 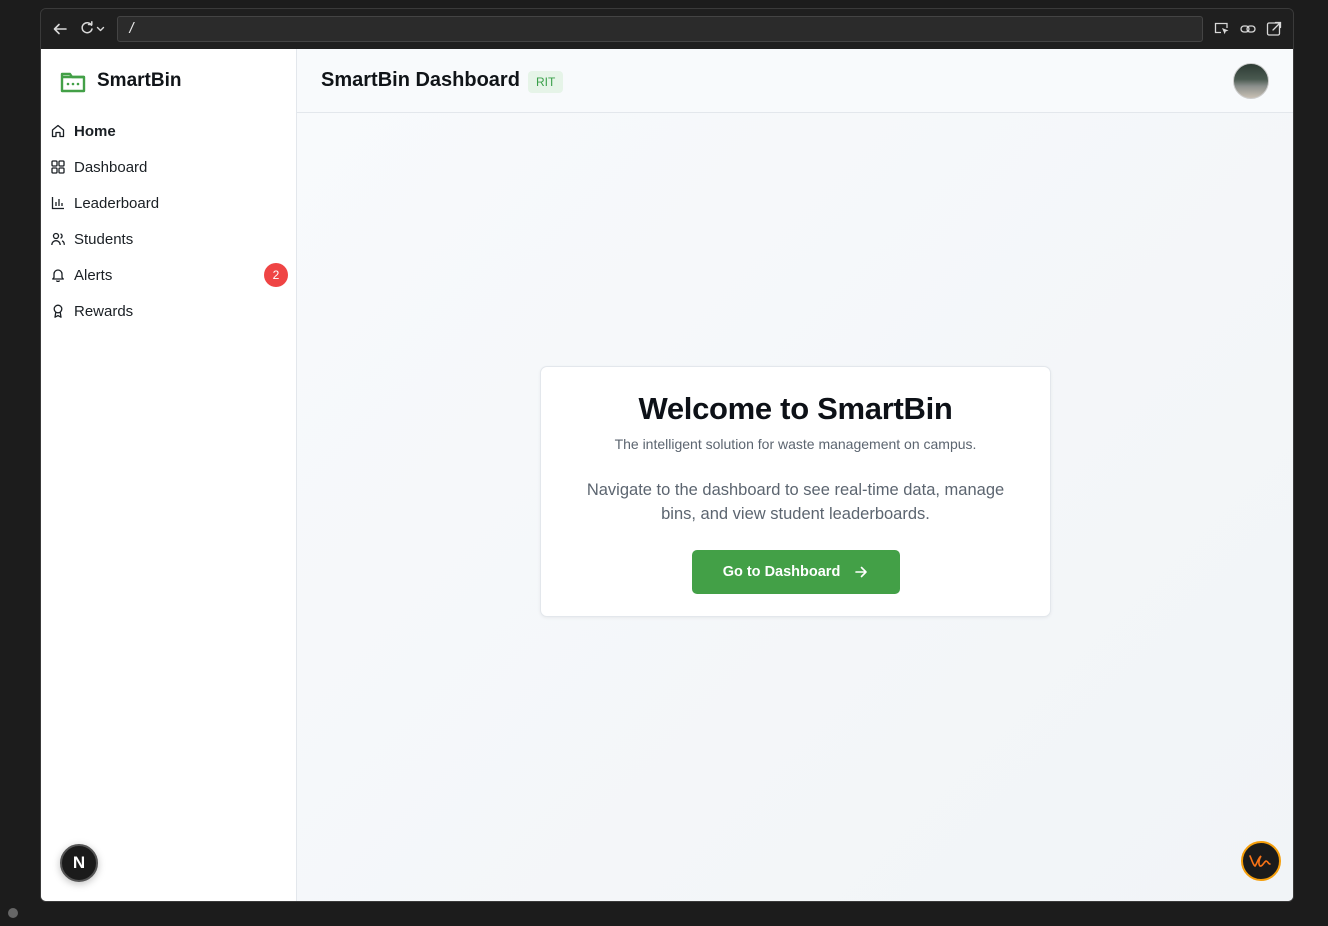 I want to click on trash-bin-logo-icon, so click(x=73, y=82).